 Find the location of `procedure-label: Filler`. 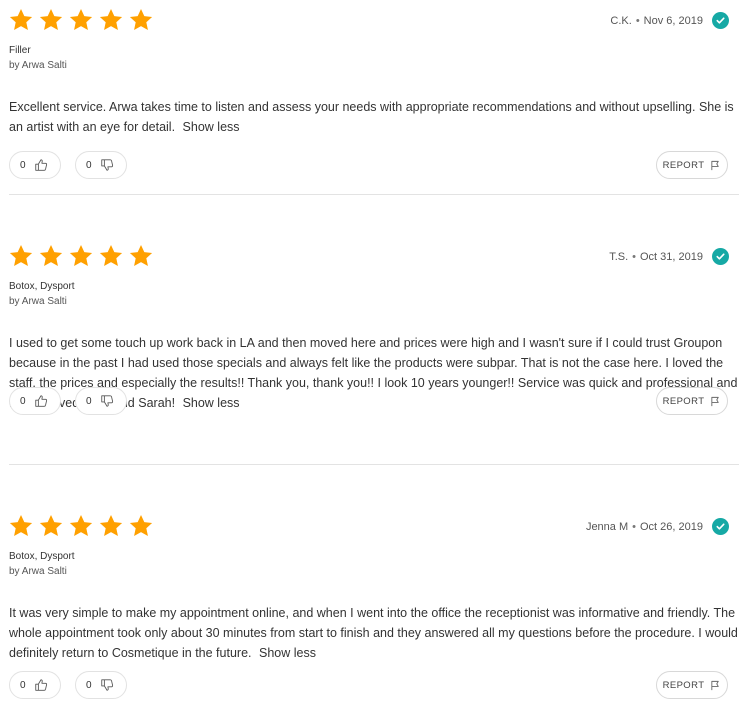

procedure-label: Filler is located at coordinates (20, 50).